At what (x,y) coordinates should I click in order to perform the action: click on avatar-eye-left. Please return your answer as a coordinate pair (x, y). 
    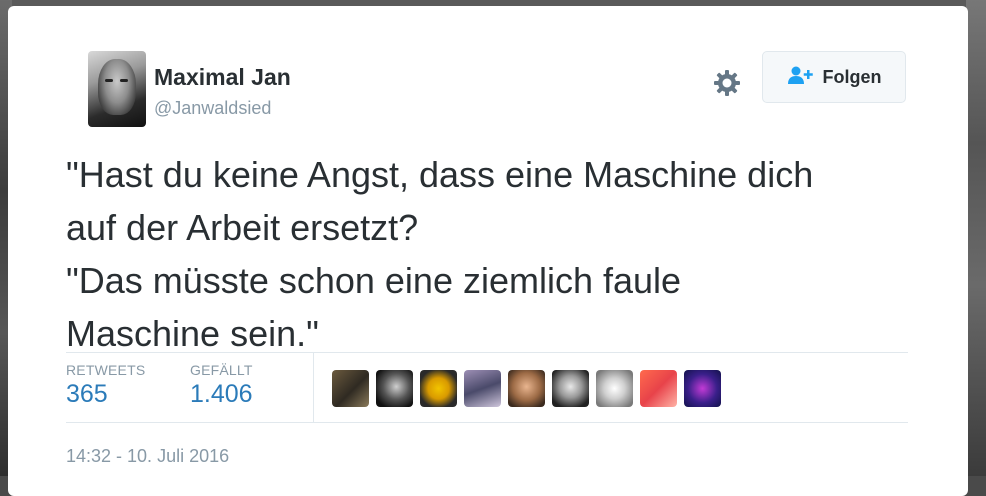
    Looking at the image, I should click on (109, 80).